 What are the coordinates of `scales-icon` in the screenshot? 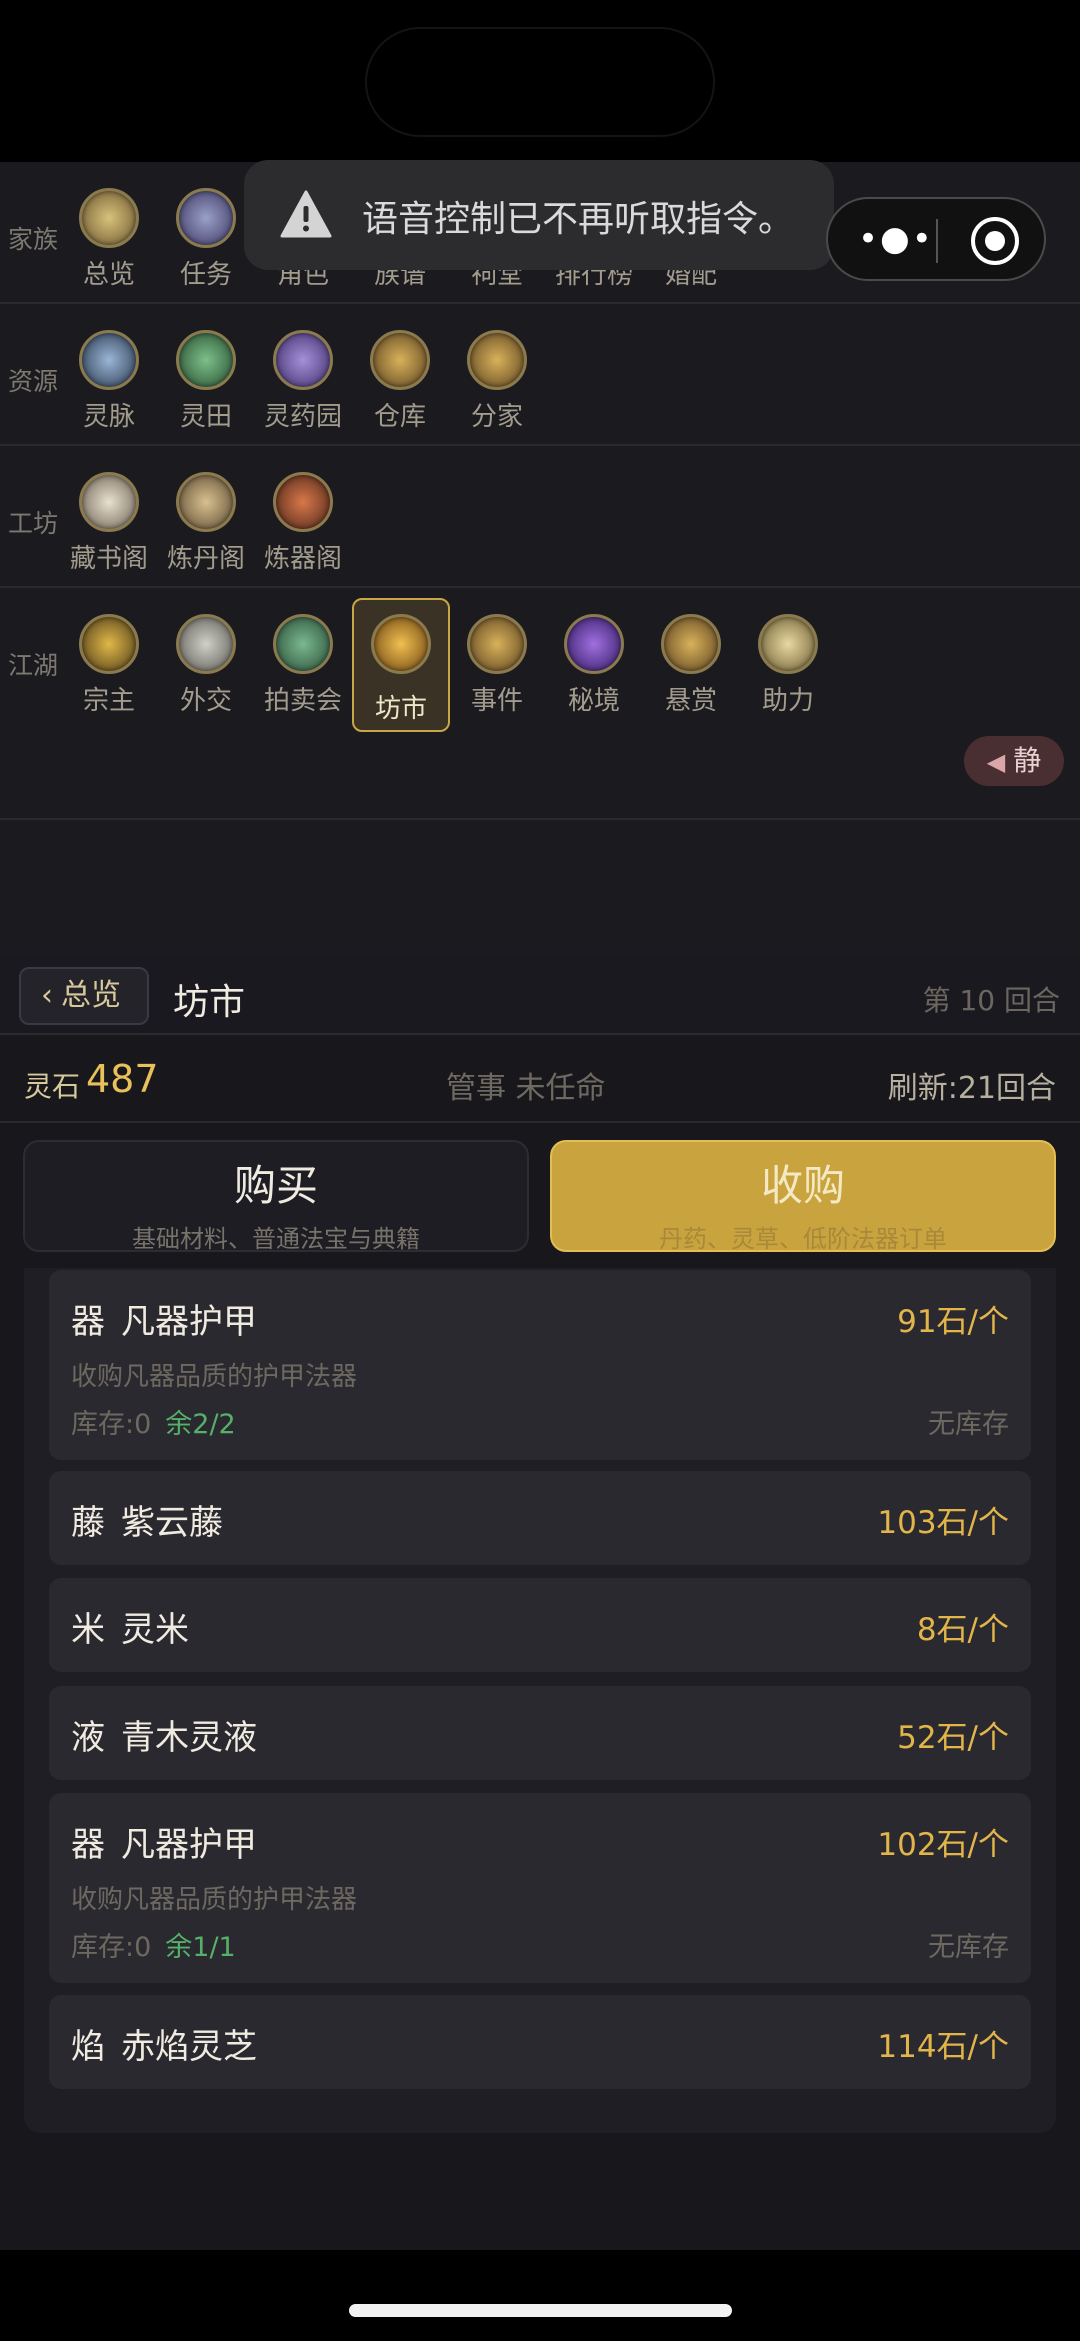 It's located at (401, 644).